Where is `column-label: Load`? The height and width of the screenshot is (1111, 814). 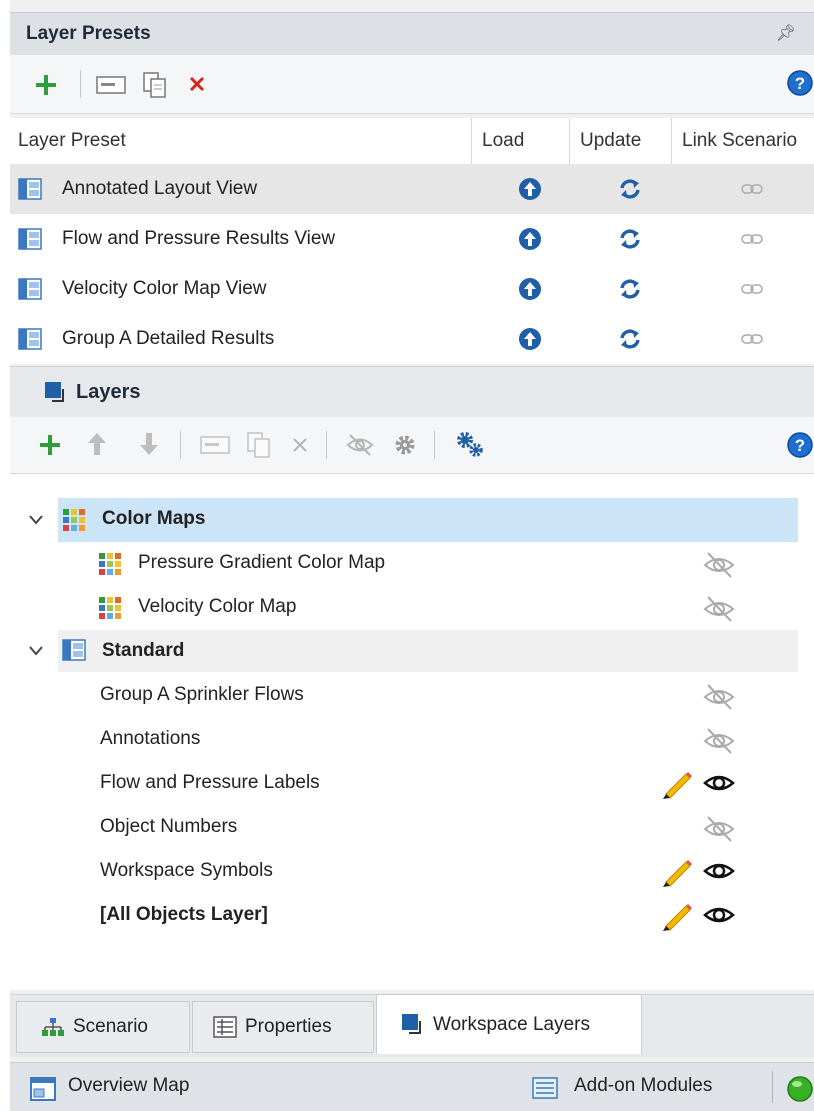
column-label: Load is located at coordinates (503, 140).